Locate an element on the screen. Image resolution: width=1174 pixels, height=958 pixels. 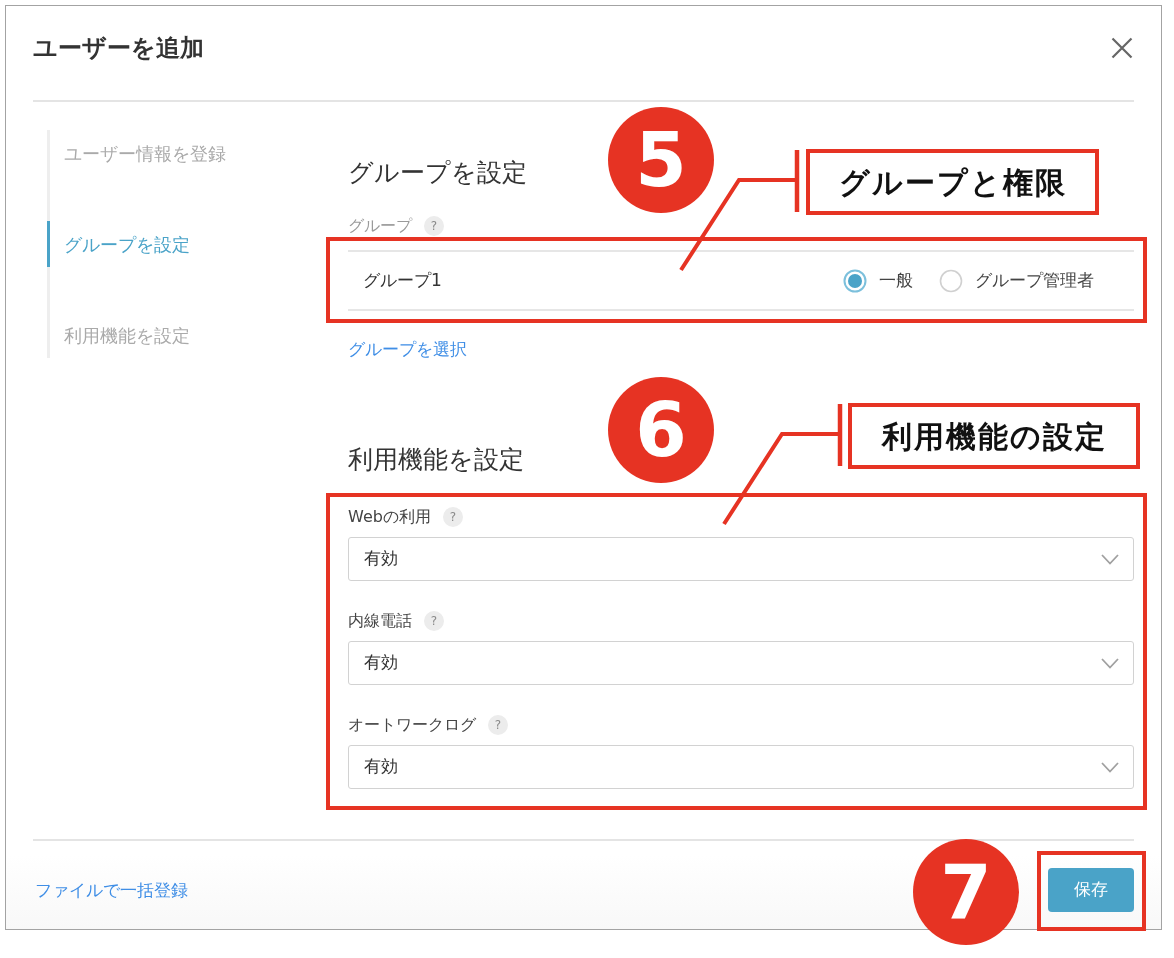
dialog-title: ユーザーを追加 is located at coordinates (118, 48).